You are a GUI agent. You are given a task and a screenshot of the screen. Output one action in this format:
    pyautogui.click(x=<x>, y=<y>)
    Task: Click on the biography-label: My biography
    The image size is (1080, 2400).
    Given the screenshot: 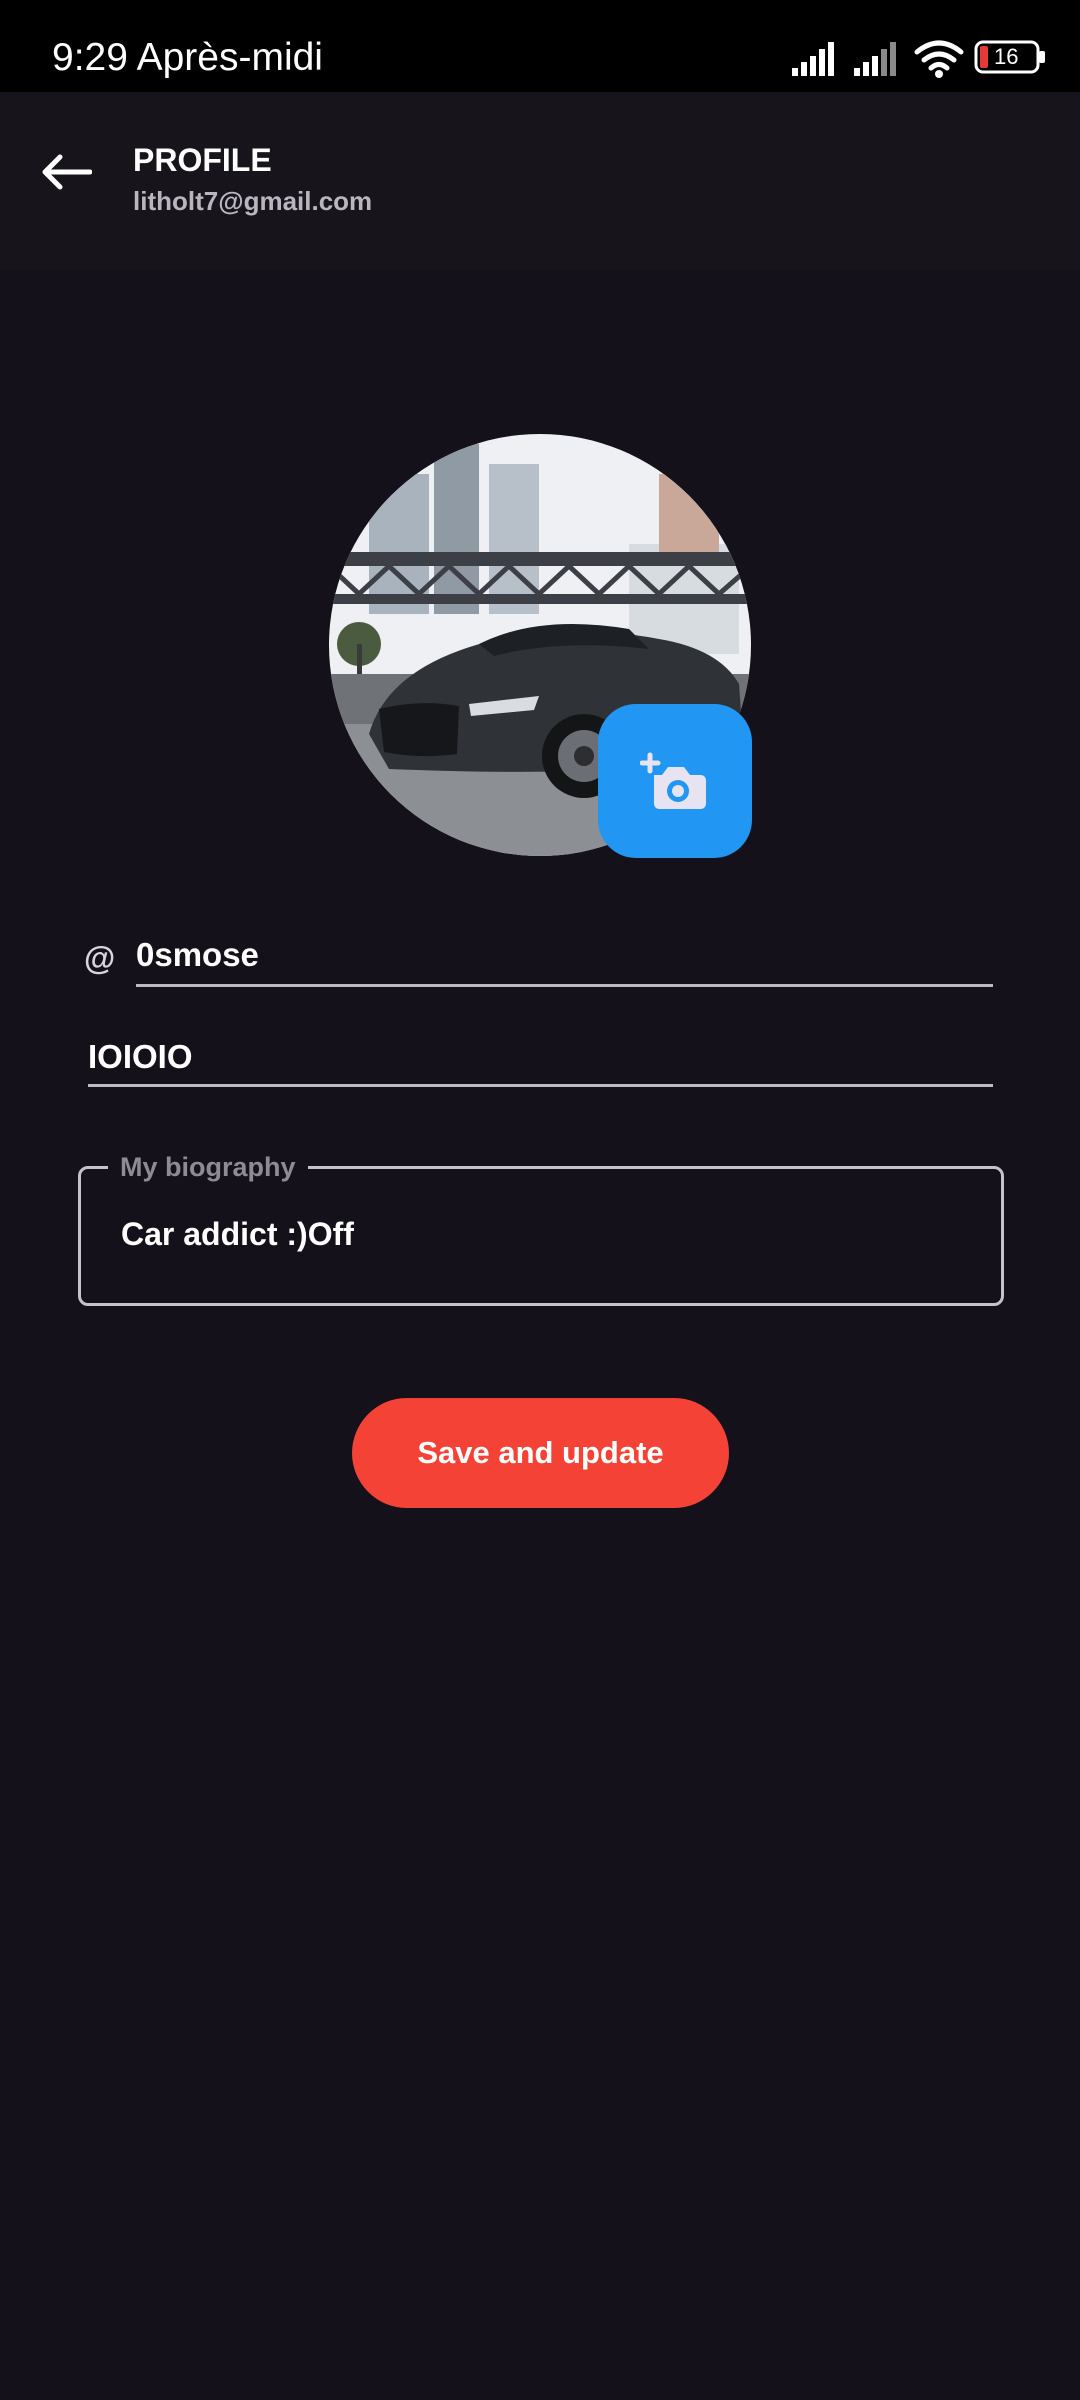 What is the action you would take?
    pyautogui.click(x=208, y=1167)
    